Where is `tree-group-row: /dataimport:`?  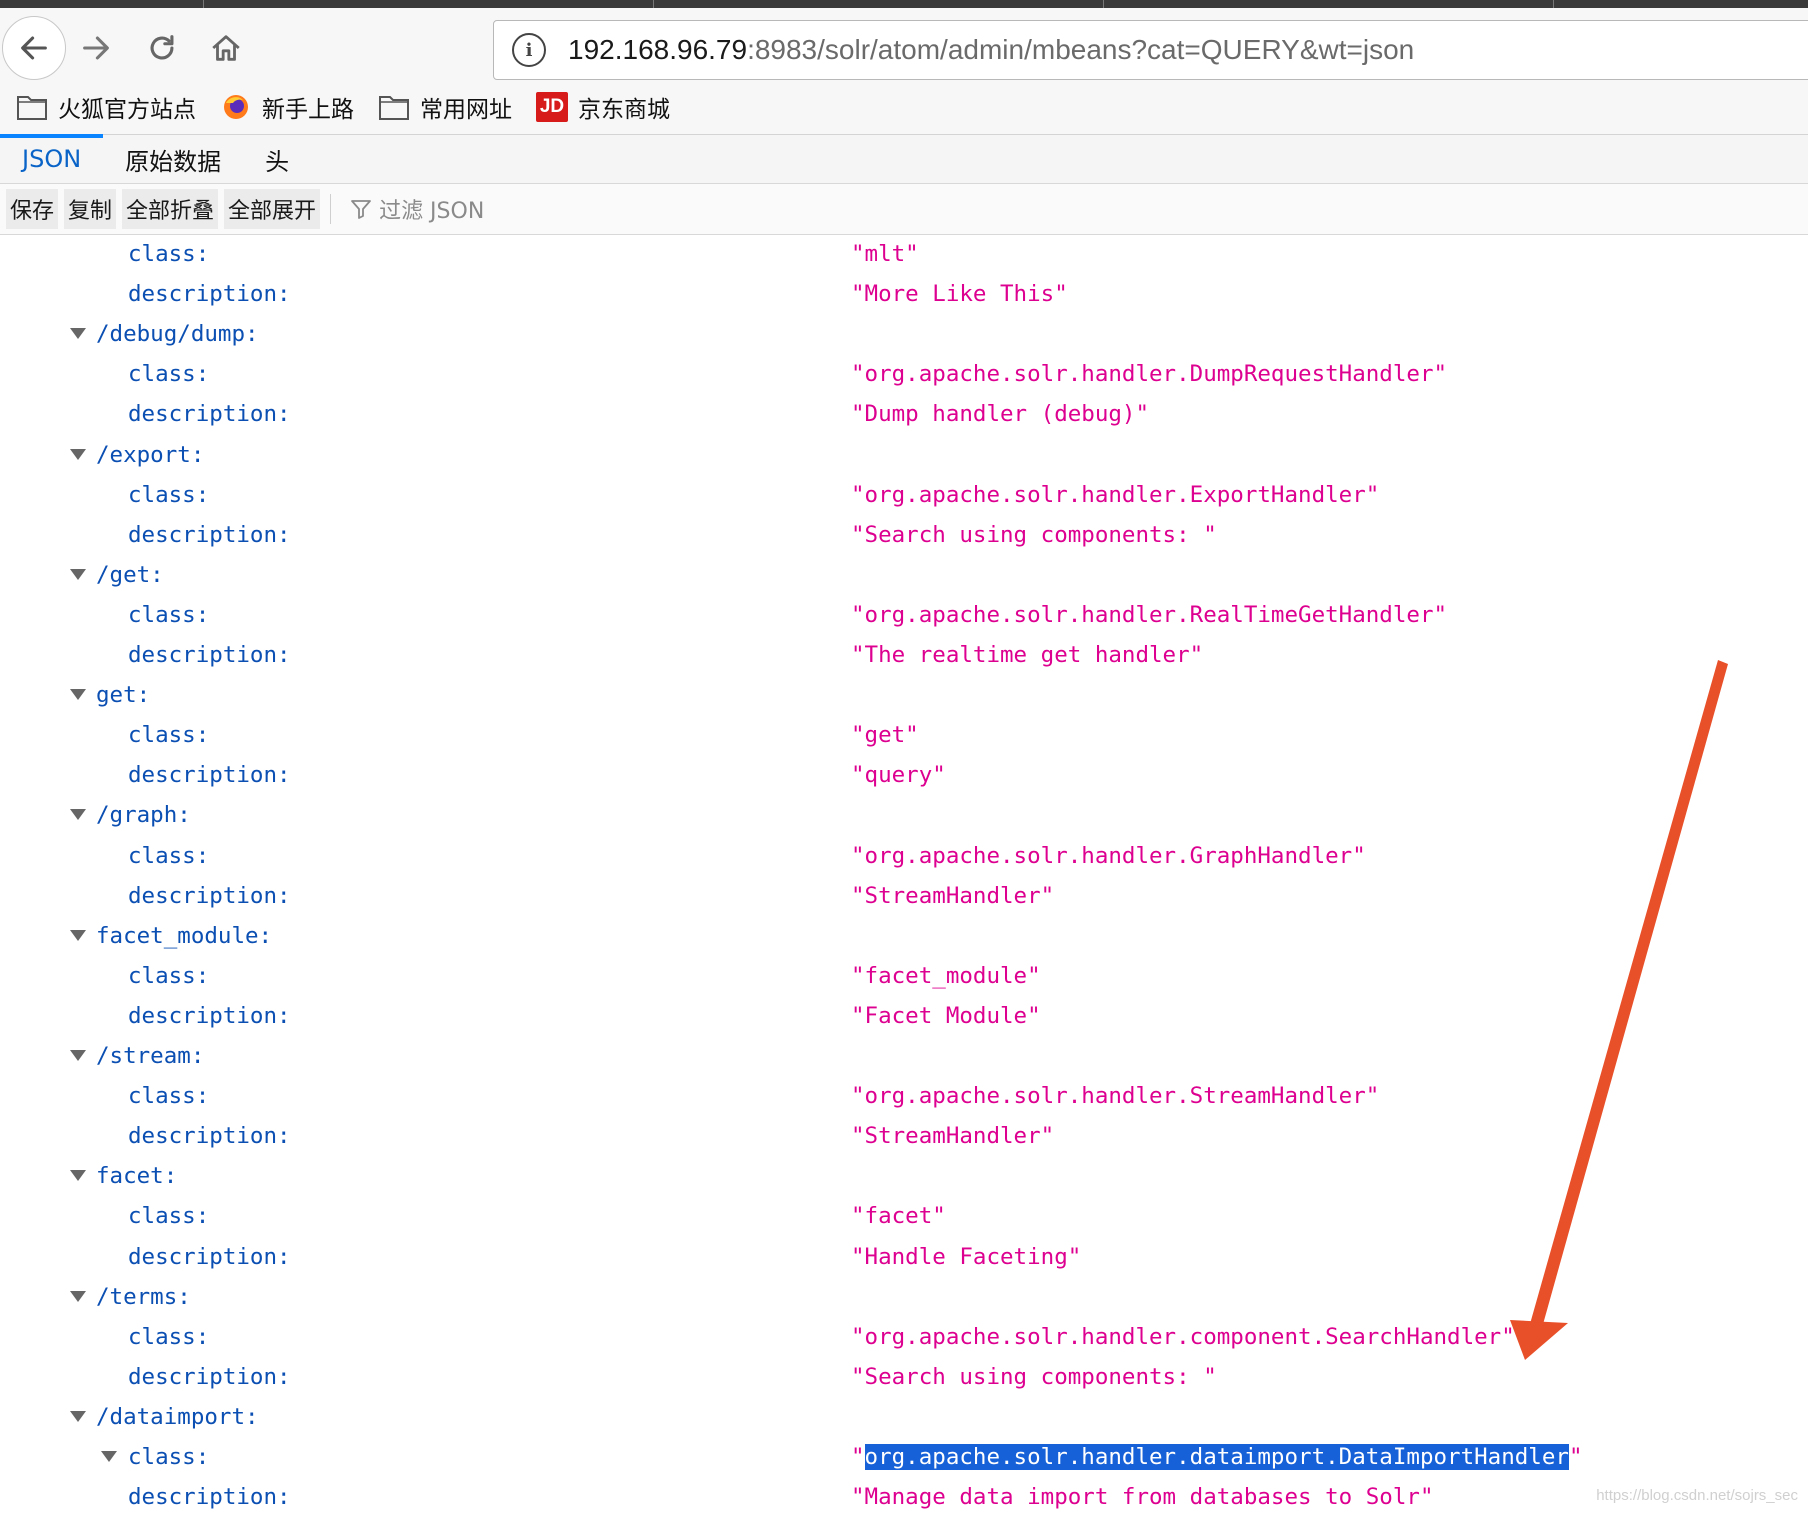 tree-group-row: /dataimport: is located at coordinates (904, 1417).